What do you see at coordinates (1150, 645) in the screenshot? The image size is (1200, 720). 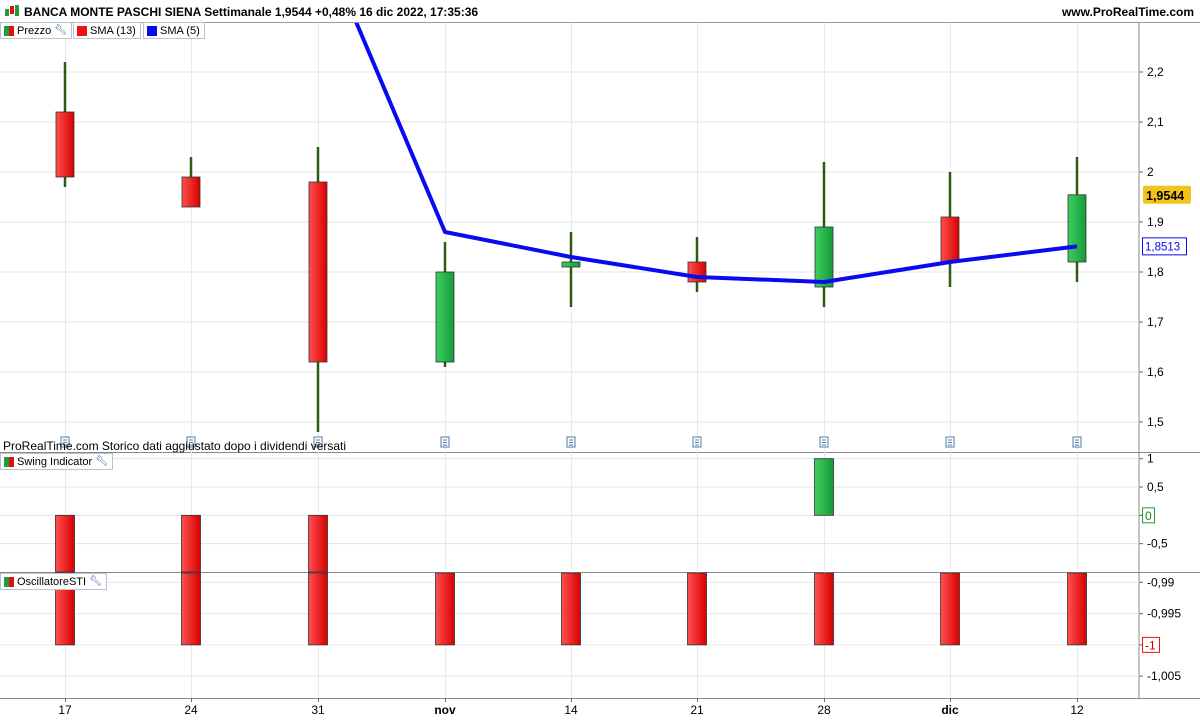 I see `osc-current-label: -1` at bounding box center [1150, 645].